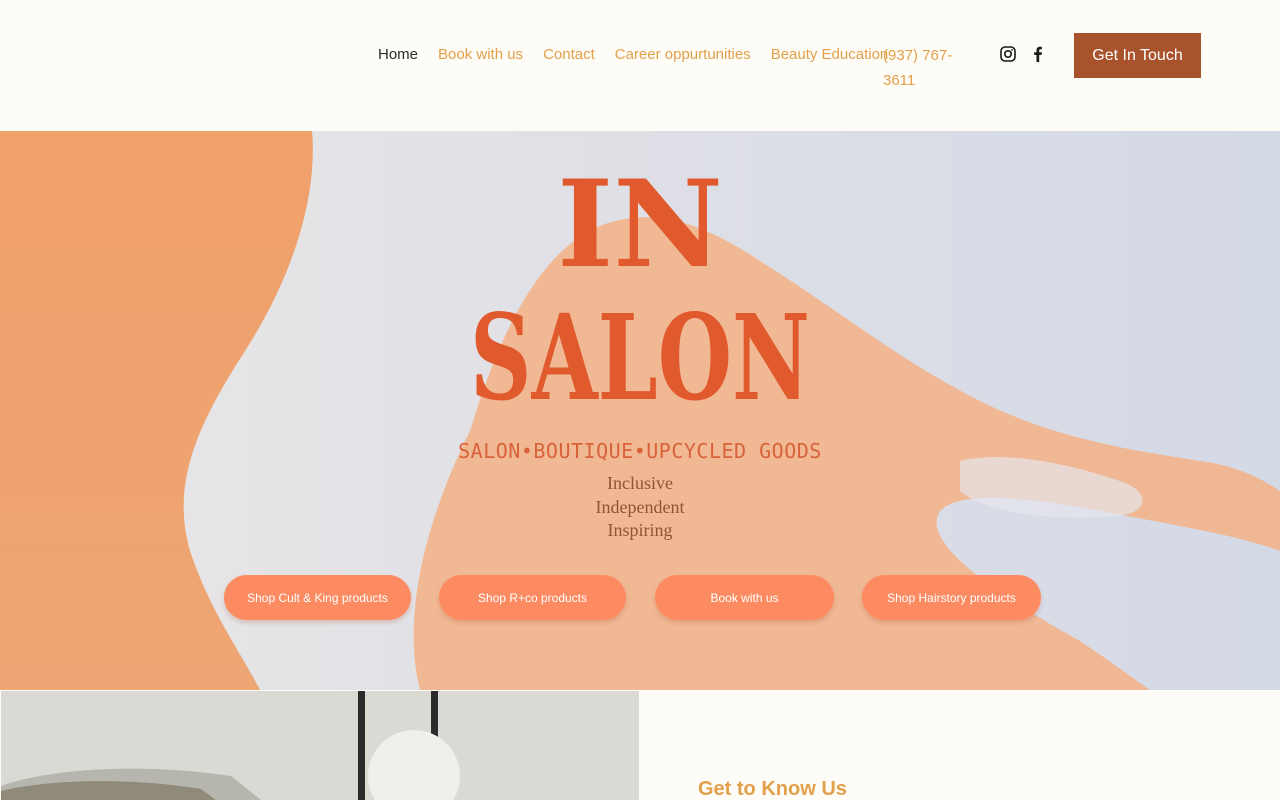 Image resolution: width=1280 pixels, height=800 pixels. I want to click on value-inclusive: Inclusive, so click(640, 483).